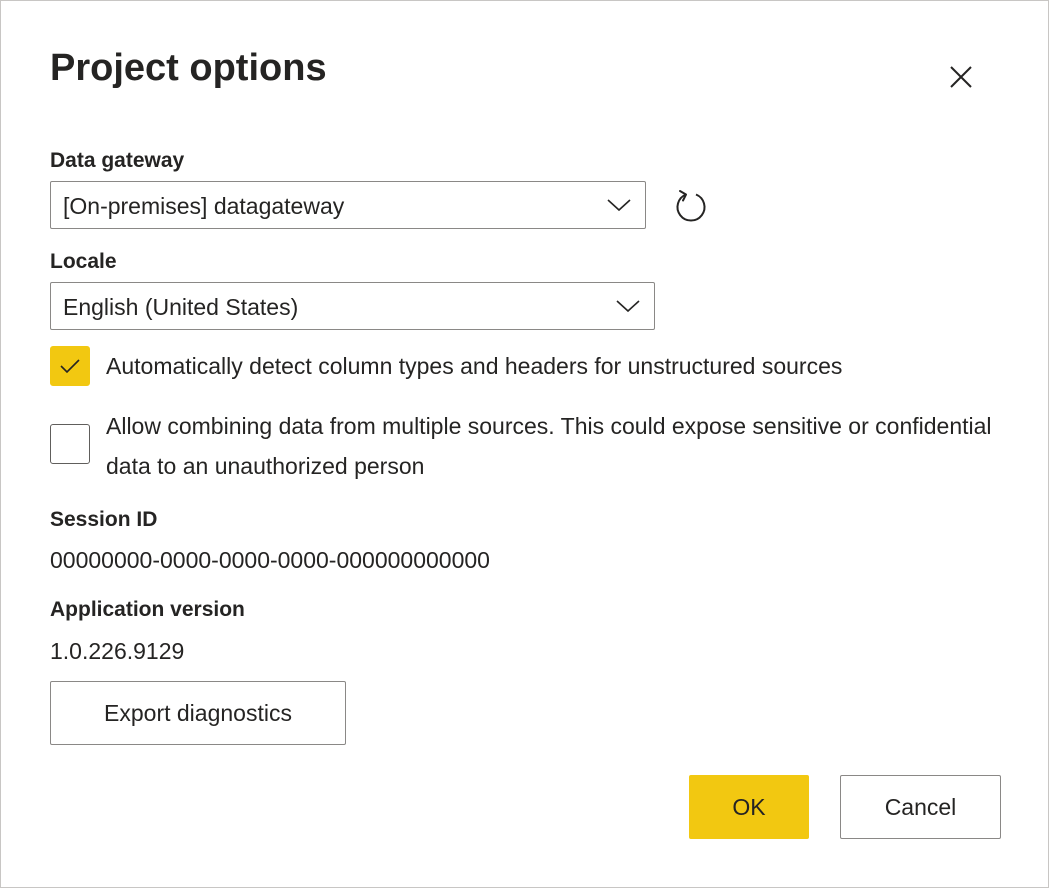 The width and height of the screenshot is (1049, 888). What do you see at coordinates (188, 68) in the screenshot?
I see `dialog-title: Project options` at bounding box center [188, 68].